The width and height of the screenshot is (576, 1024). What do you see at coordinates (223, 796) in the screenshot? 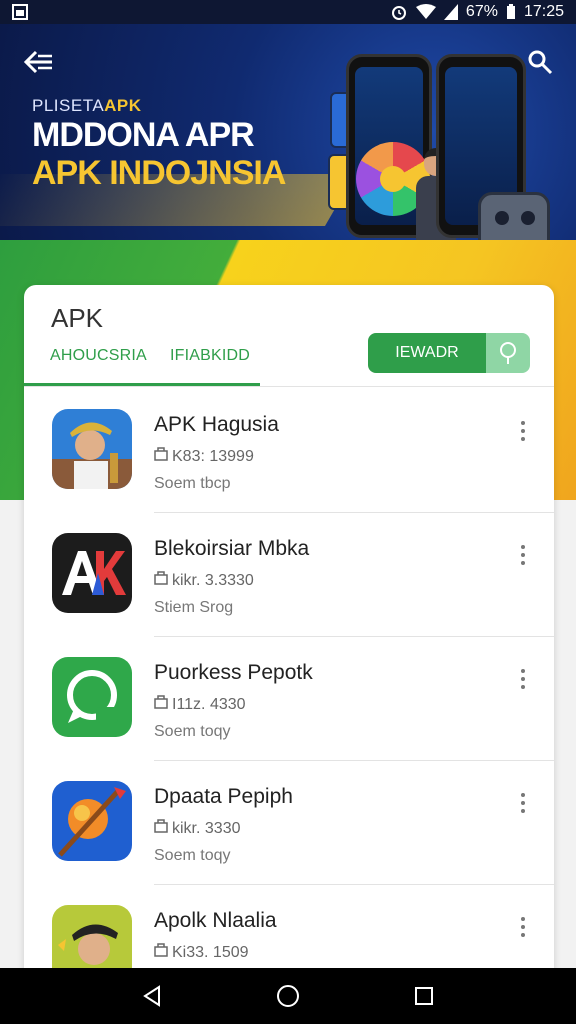
I see `app-name: Dpaata Pepiph` at bounding box center [223, 796].